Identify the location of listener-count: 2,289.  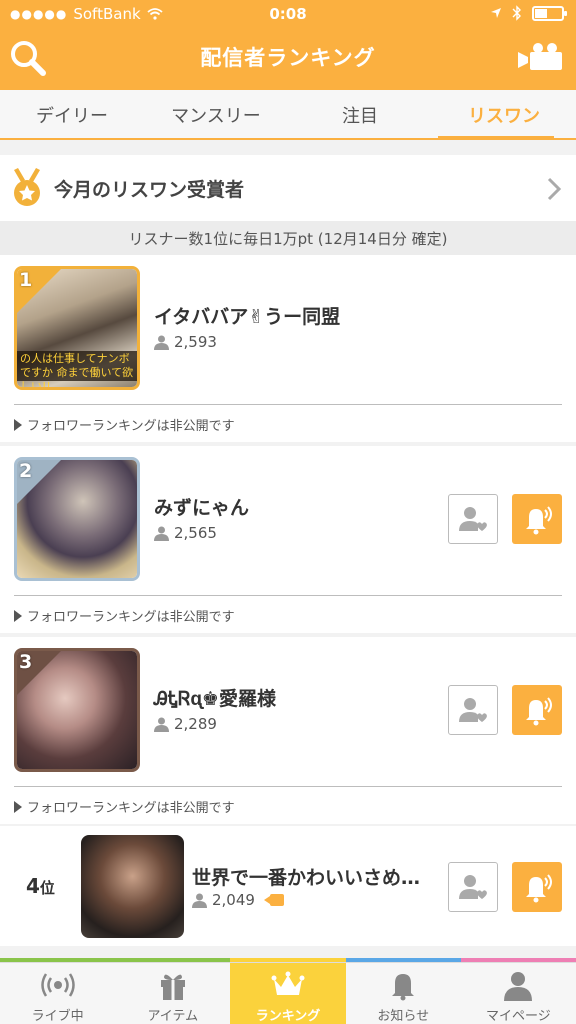
(185, 724).